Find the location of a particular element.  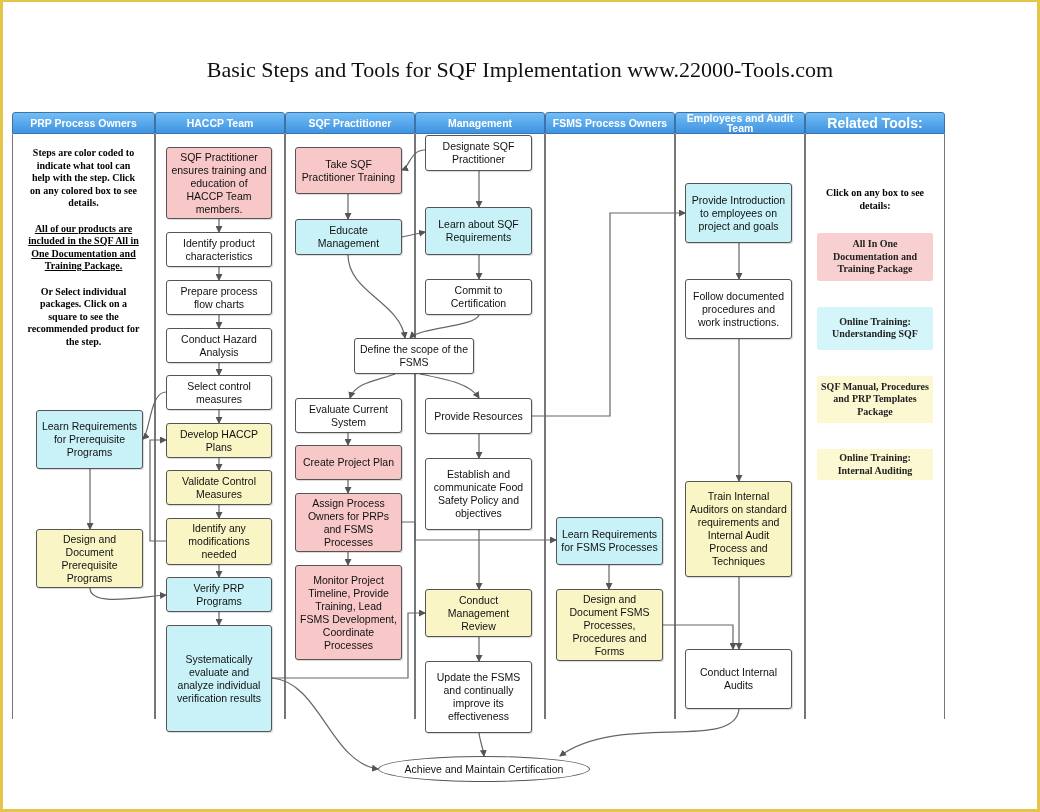

process-step: Follow documented procedures and work instructions. is located at coordinates (738, 309).